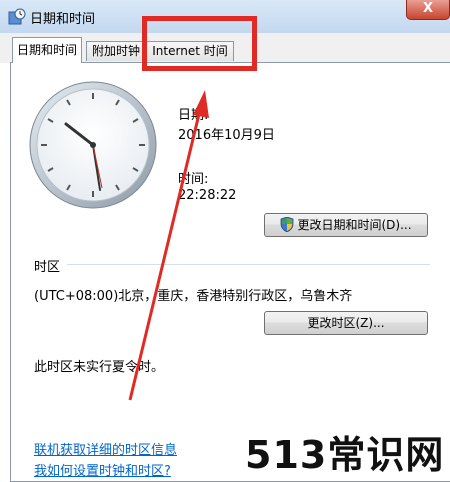 This screenshot has height=482, width=450. Describe the element at coordinates (345, 455) in the screenshot. I see `watermark: 513常识网` at that location.